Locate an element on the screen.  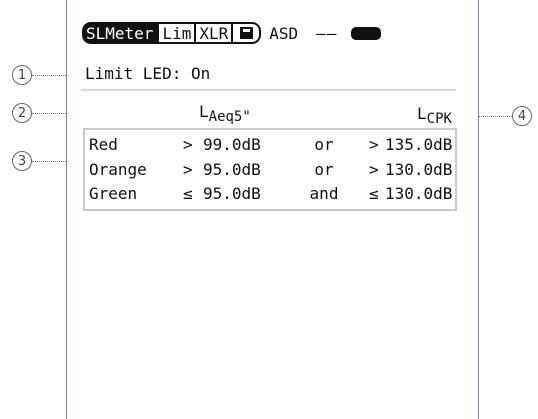
callout-1-leader is located at coordinates (51, 75).